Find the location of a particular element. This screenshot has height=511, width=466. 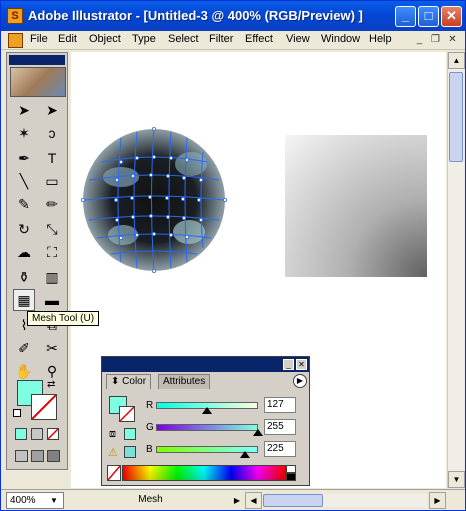

tab-color: ⬍ Color is located at coordinates (129, 381).